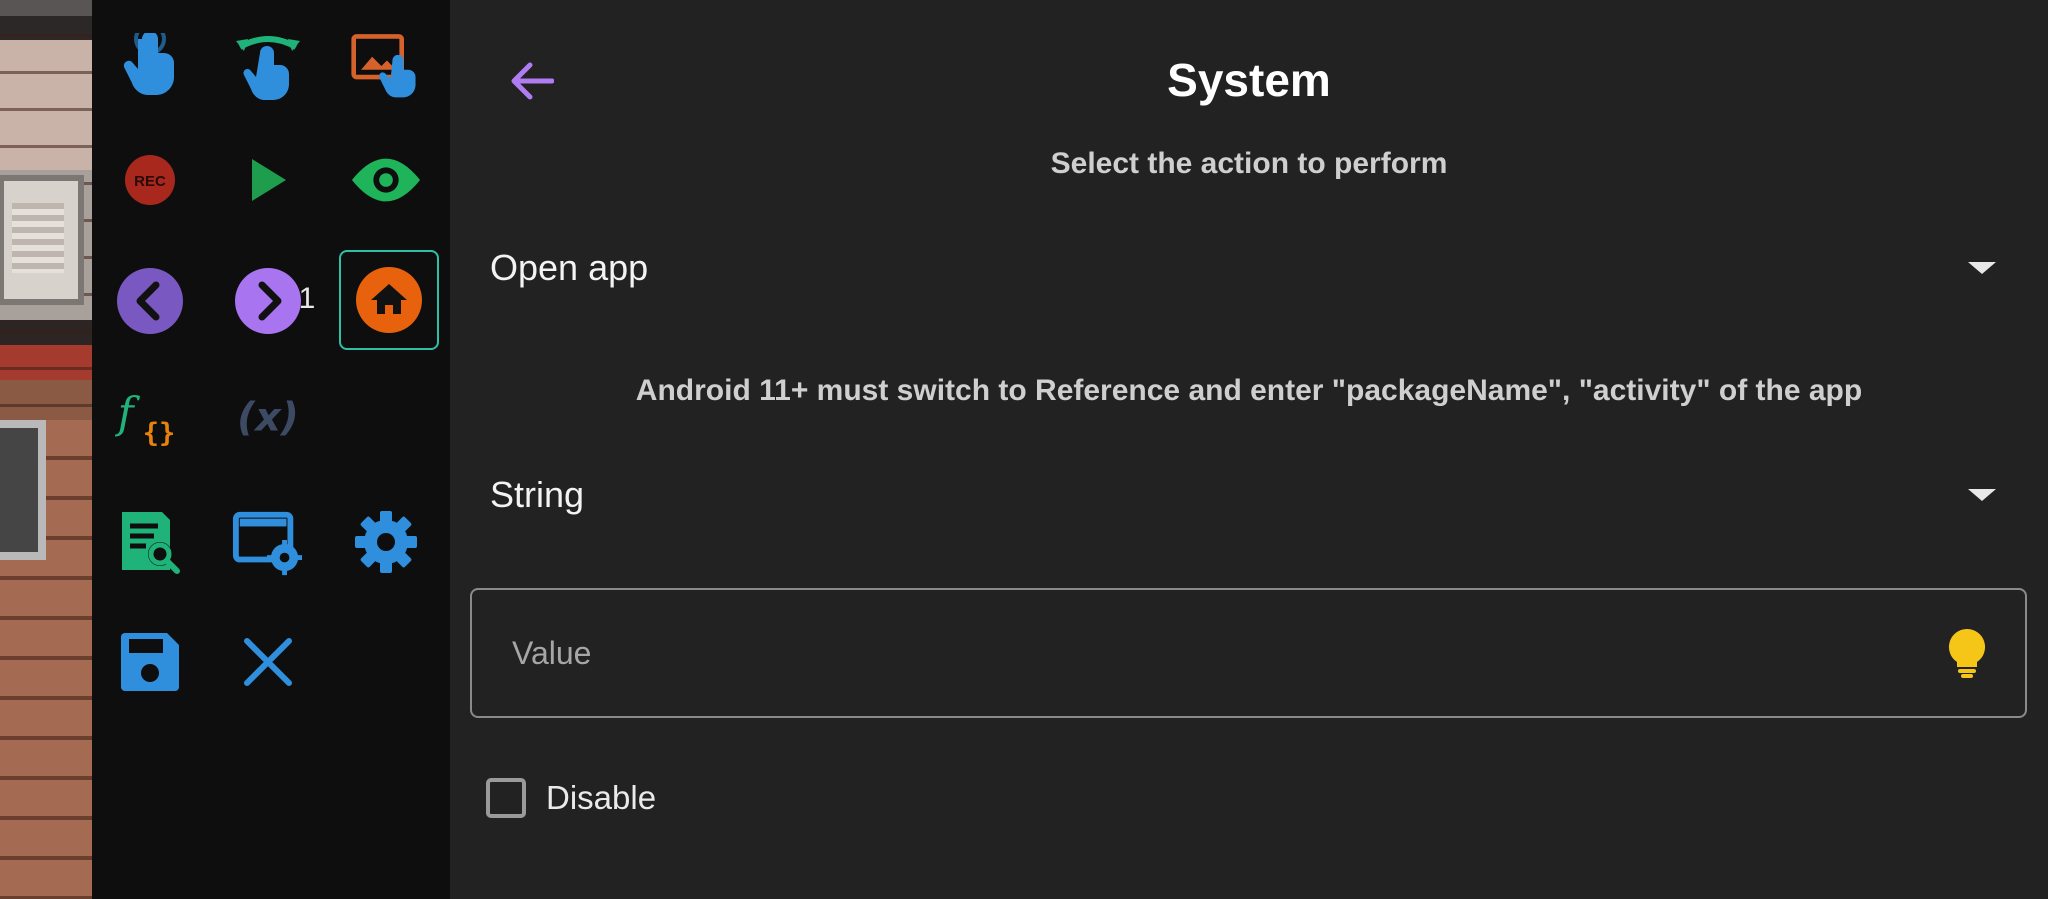 The width and height of the screenshot is (2048, 899). Describe the element at coordinates (1967, 653) in the screenshot. I see `lightbulb-icon` at that location.